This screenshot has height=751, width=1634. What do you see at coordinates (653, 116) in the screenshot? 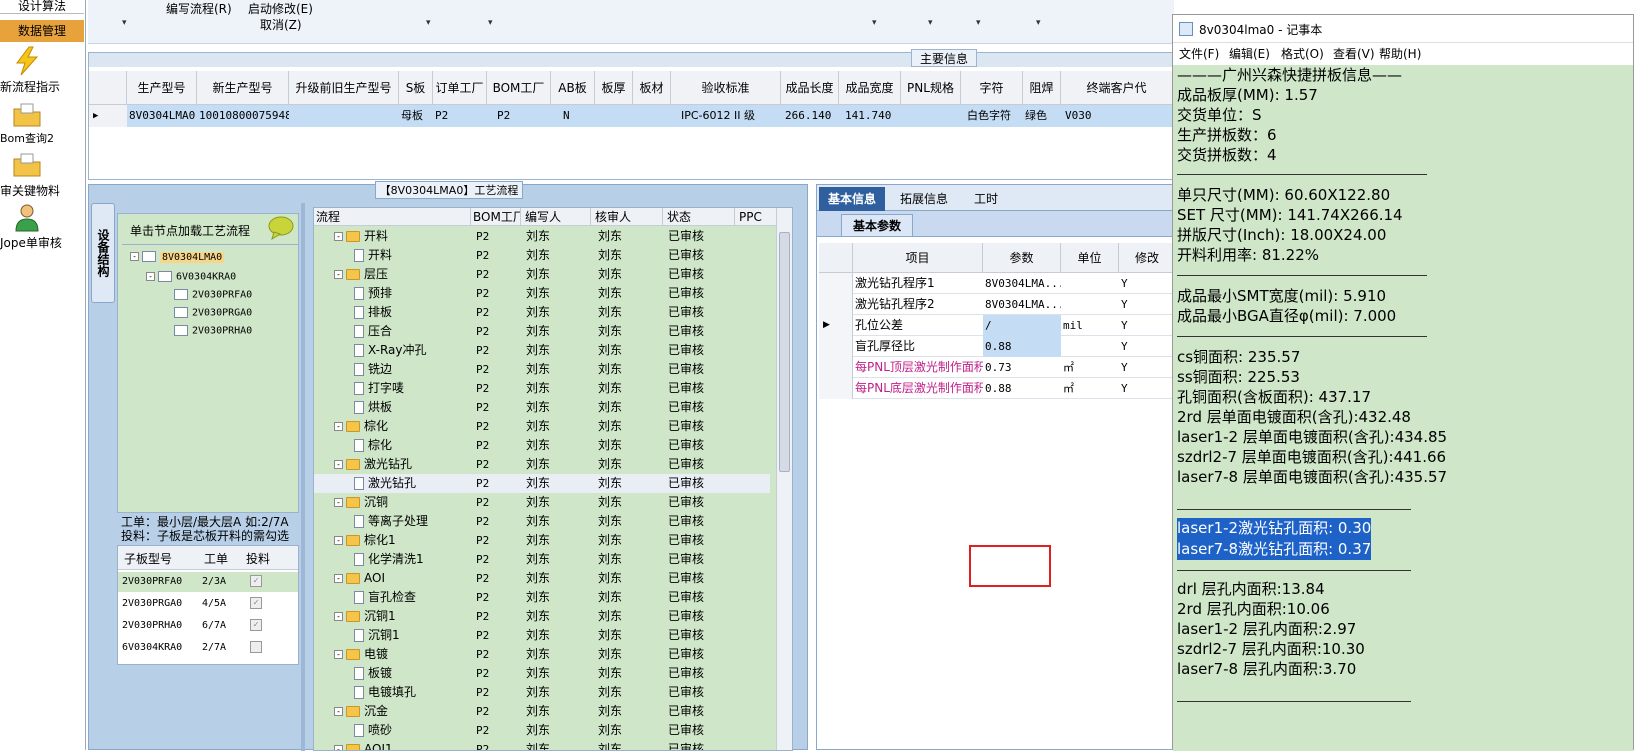
I see `cell-material` at bounding box center [653, 116].